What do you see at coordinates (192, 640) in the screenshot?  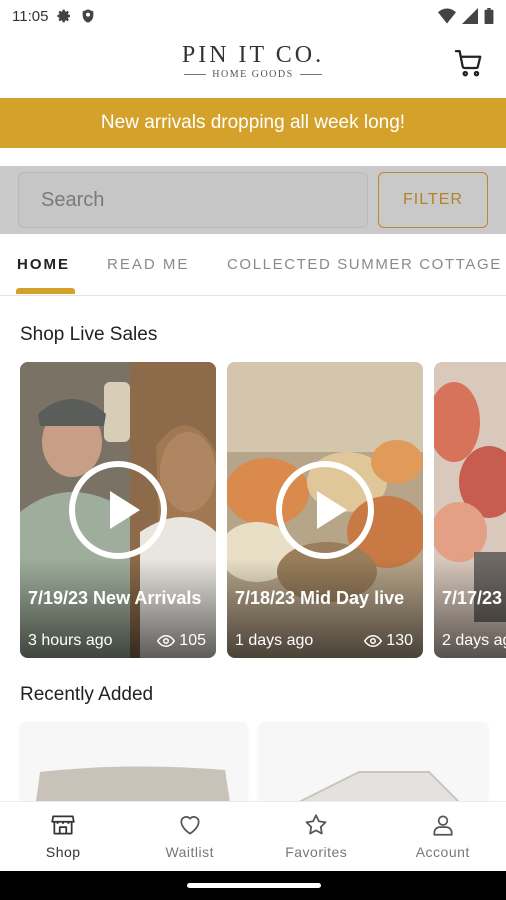 I see `view-count: 105` at bounding box center [192, 640].